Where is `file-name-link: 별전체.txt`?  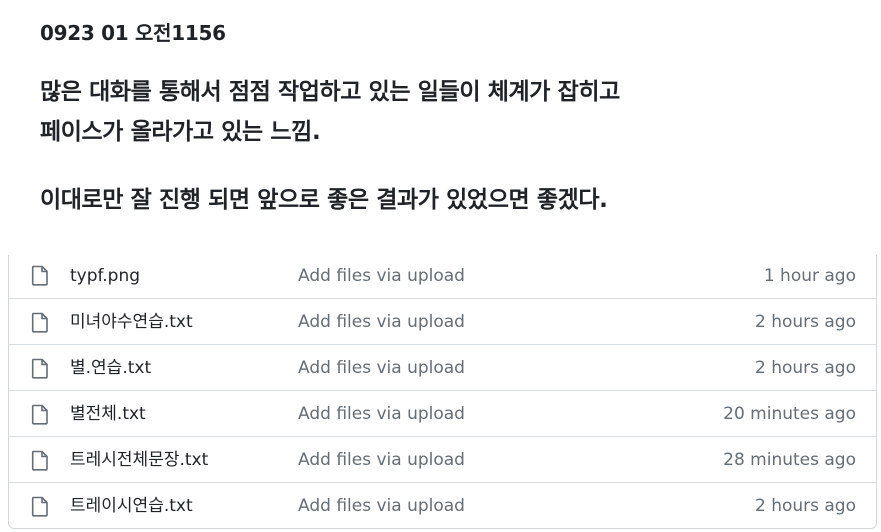 file-name-link: 별전체.txt is located at coordinates (108, 414).